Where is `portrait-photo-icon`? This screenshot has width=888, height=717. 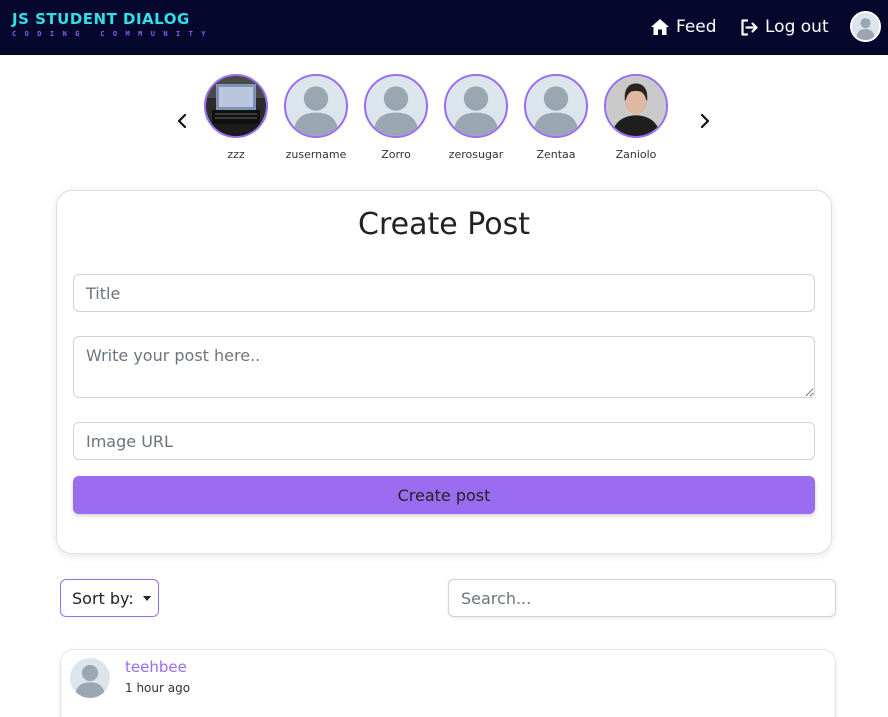
portrait-photo-icon is located at coordinates (636, 106).